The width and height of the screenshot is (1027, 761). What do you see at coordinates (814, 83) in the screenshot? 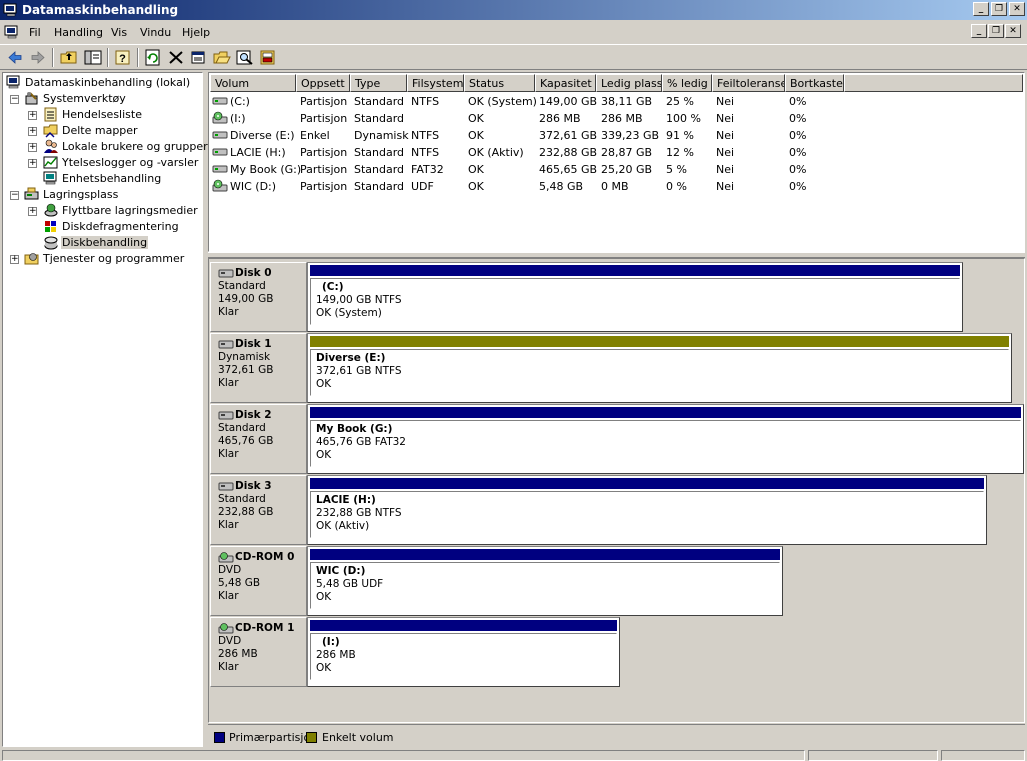
I see `column-header-bortkastet: Bortkastet` at bounding box center [814, 83].